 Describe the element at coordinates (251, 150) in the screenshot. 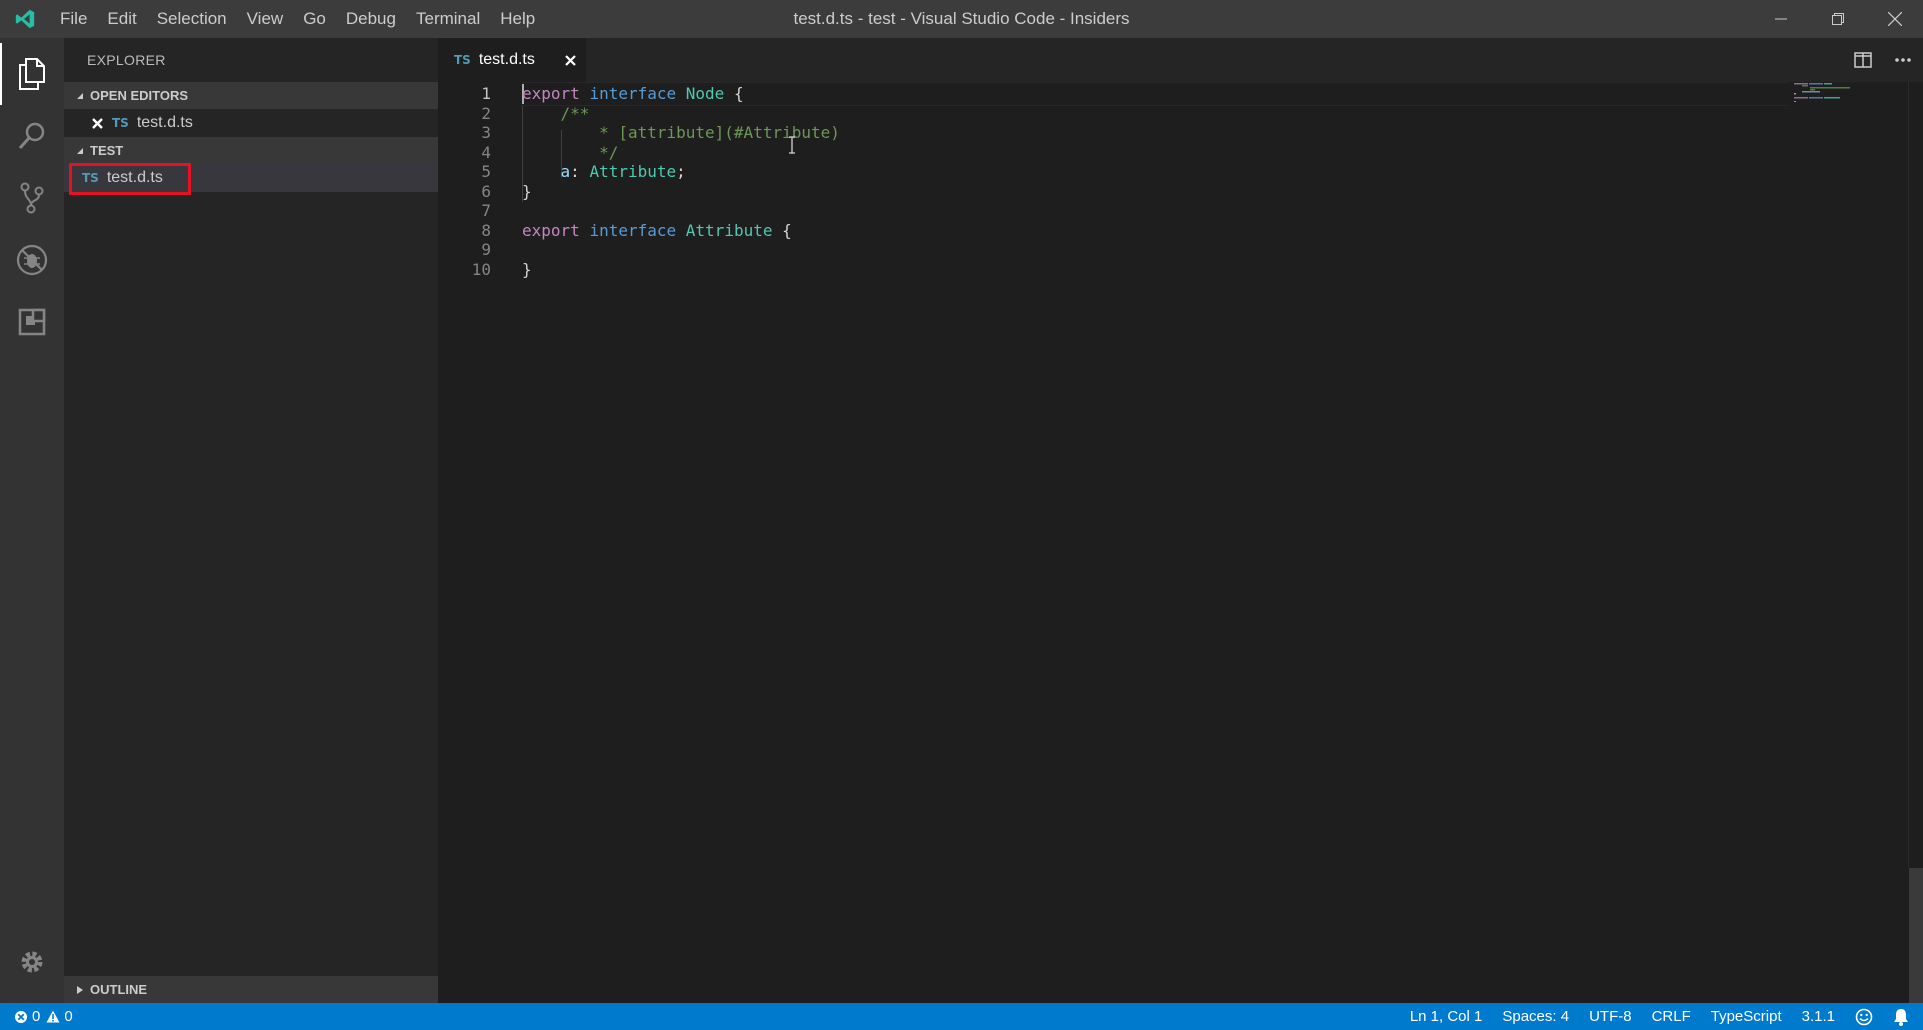

I see `folder-header-test: TEST` at that location.